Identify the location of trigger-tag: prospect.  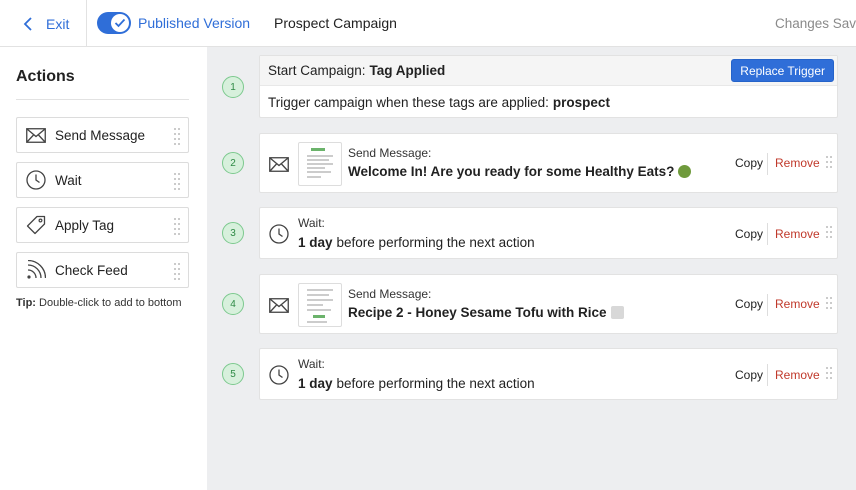
(581, 102).